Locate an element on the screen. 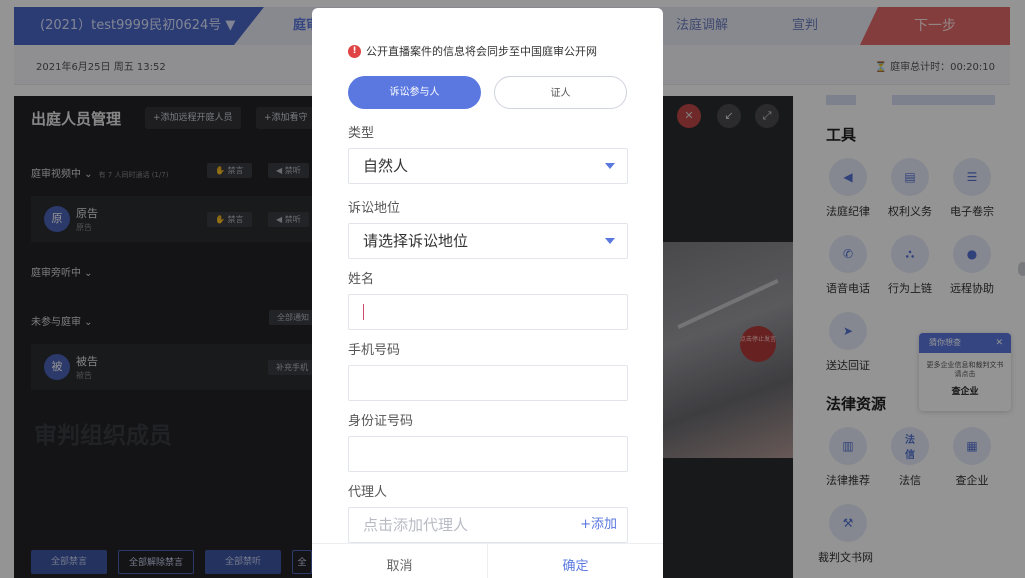 This screenshot has height=578, width=1025. cancel-button: 取消 is located at coordinates (399, 561).